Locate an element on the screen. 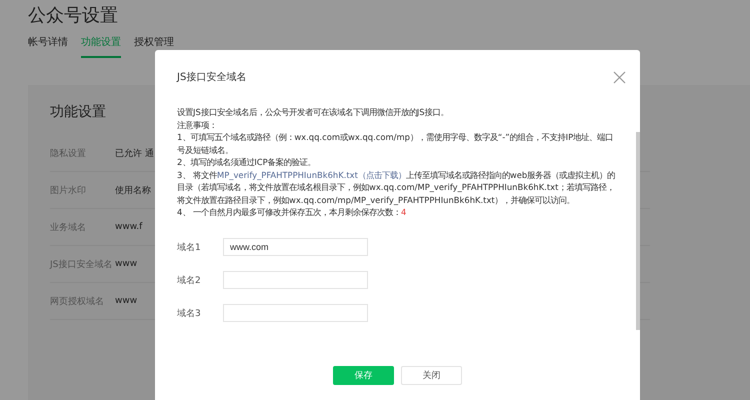 The image size is (750, 400). intro-text: 设置JS接口安全域名后，公众号开发者可在该域名下调用微信开放的JS接口。 is located at coordinates (313, 112).